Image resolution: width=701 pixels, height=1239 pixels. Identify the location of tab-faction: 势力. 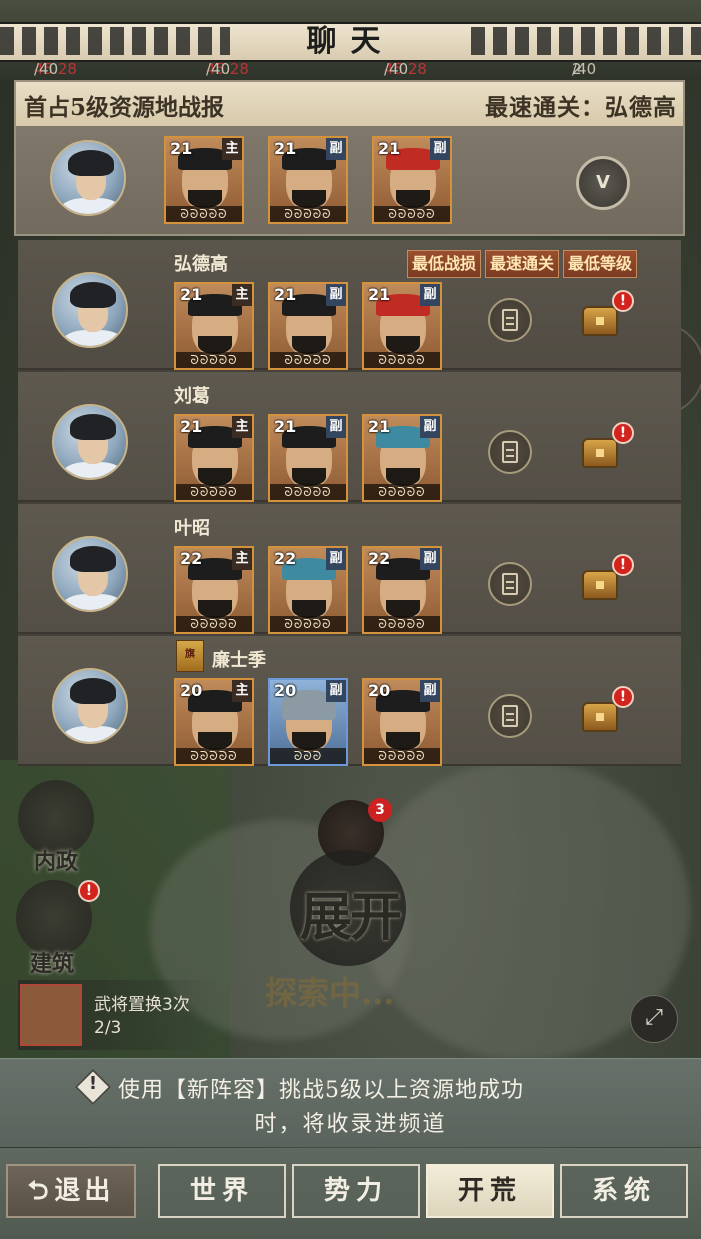
(356, 1191).